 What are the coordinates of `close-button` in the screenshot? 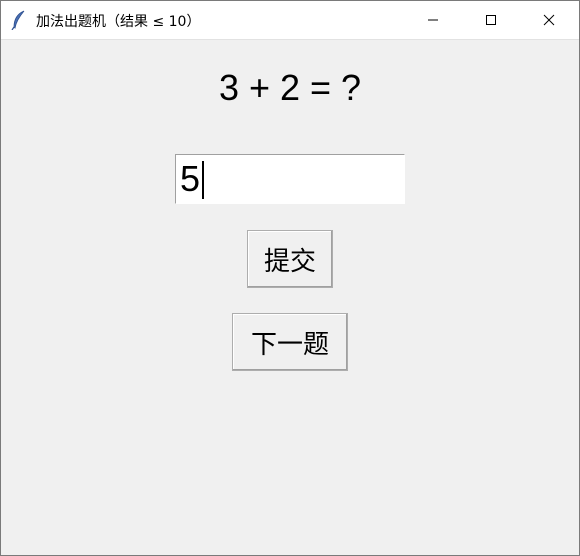 It's located at (549, 20).